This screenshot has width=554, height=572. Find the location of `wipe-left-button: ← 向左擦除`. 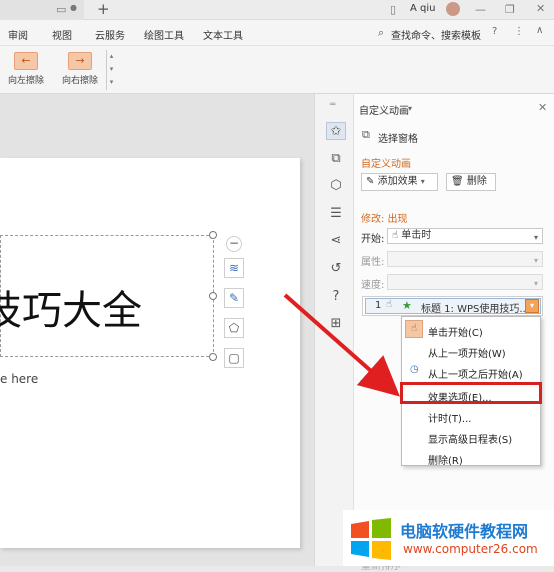

wipe-left-button: ← 向左擦除 is located at coordinates (26, 71).